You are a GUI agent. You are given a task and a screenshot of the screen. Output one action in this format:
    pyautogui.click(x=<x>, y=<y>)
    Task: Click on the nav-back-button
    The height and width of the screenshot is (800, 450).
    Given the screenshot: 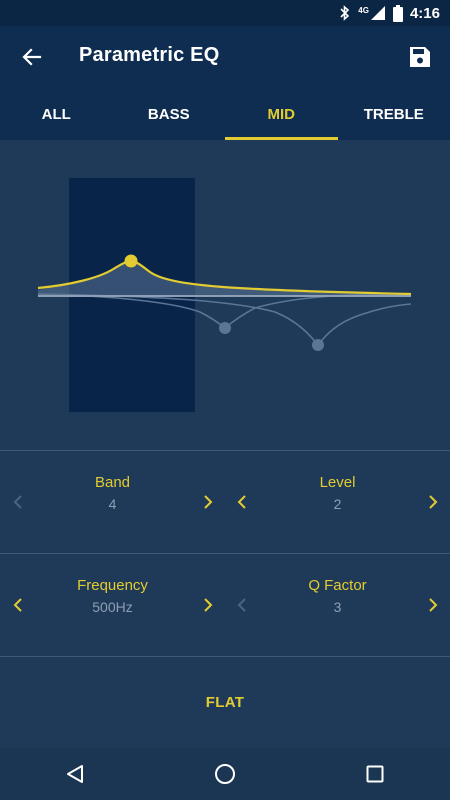 What is the action you would take?
    pyautogui.click(x=75, y=774)
    